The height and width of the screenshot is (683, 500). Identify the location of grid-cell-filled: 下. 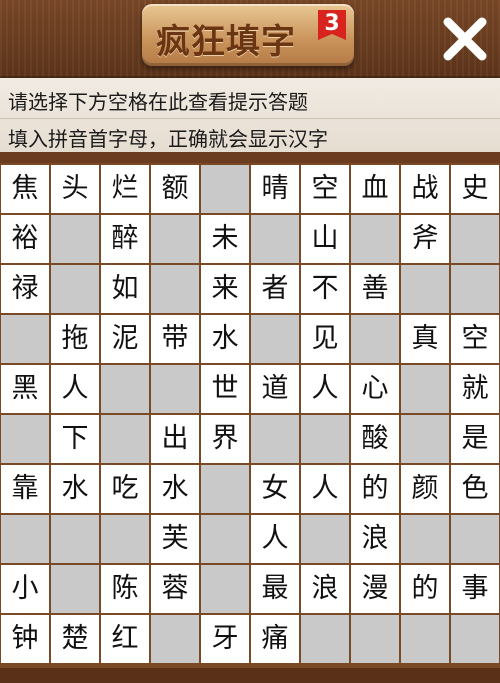
(75, 439).